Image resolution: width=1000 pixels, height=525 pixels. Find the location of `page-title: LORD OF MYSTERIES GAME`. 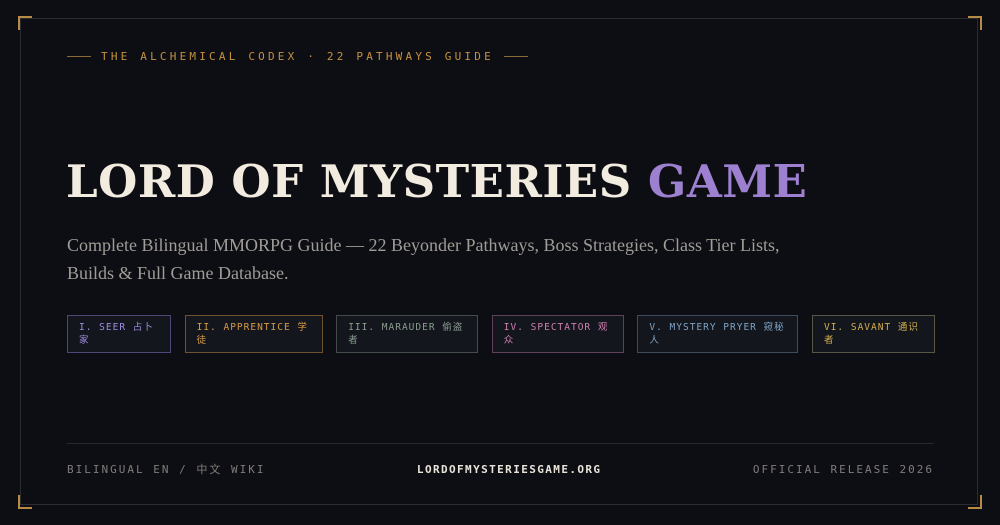

page-title: LORD OF MYSTERIES GAME is located at coordinates (436, 181).